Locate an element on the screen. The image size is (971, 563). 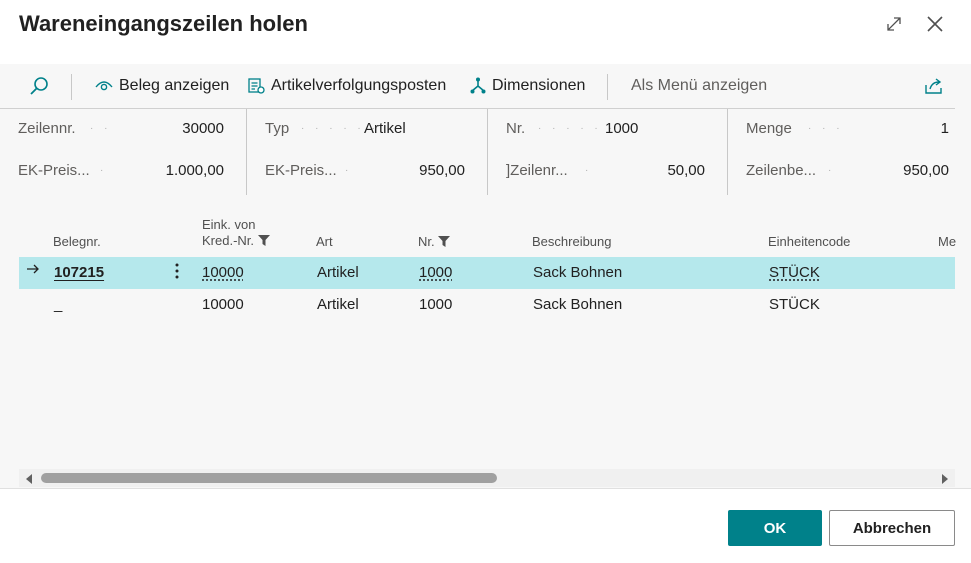
column-header-no-label: Nr. is located at coordinates (426, 241).